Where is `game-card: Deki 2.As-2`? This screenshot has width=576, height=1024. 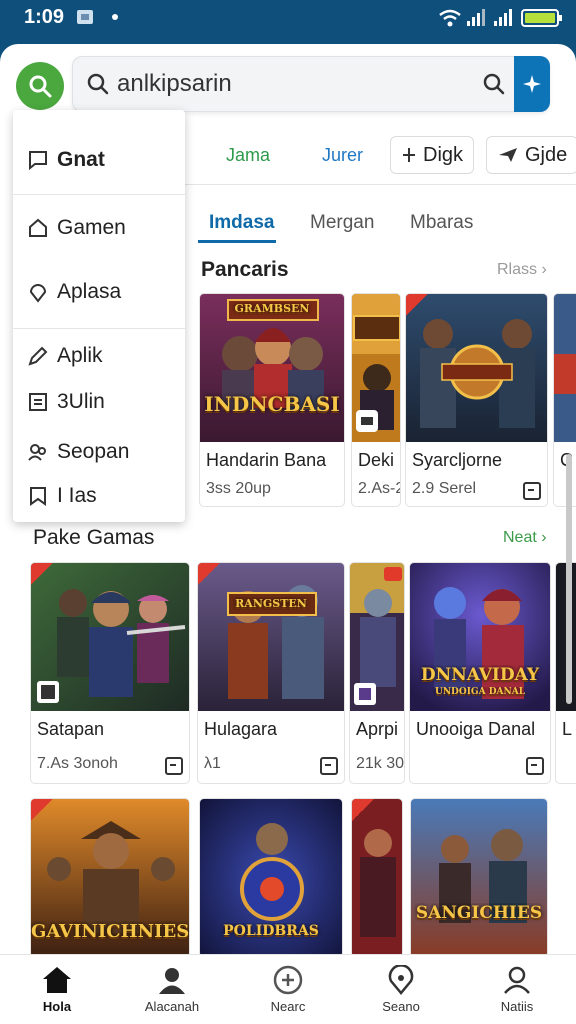 game-card: Deki 2.As-2 is located at coordinates (376, 400).